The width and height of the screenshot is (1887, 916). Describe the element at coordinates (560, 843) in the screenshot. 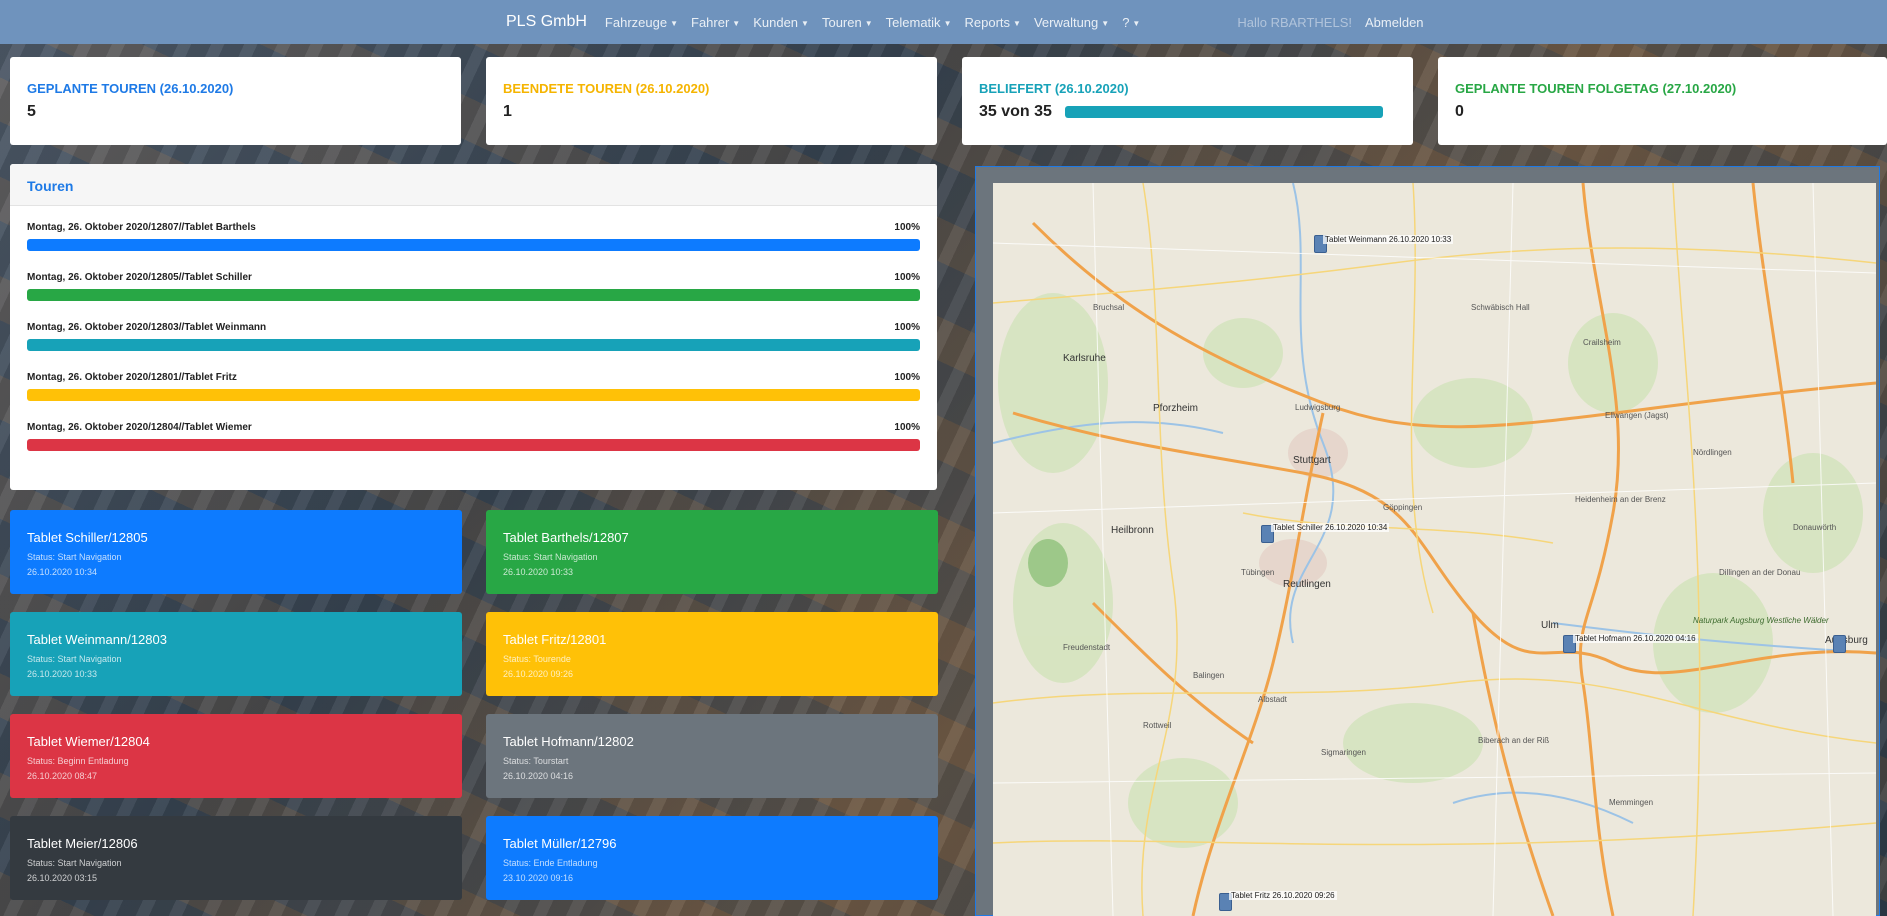

I see `tablet-name: Tablet Müller/12796` at that location.